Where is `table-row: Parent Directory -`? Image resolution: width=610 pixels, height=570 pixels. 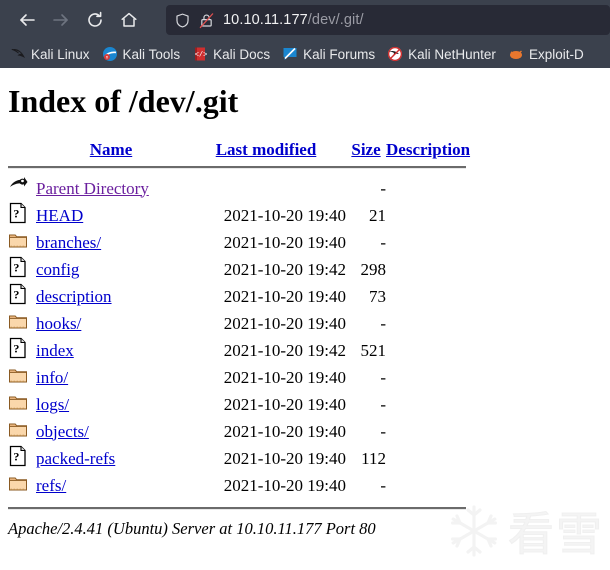
table-row: Parent Directory - is located at coordinates (239, 188).